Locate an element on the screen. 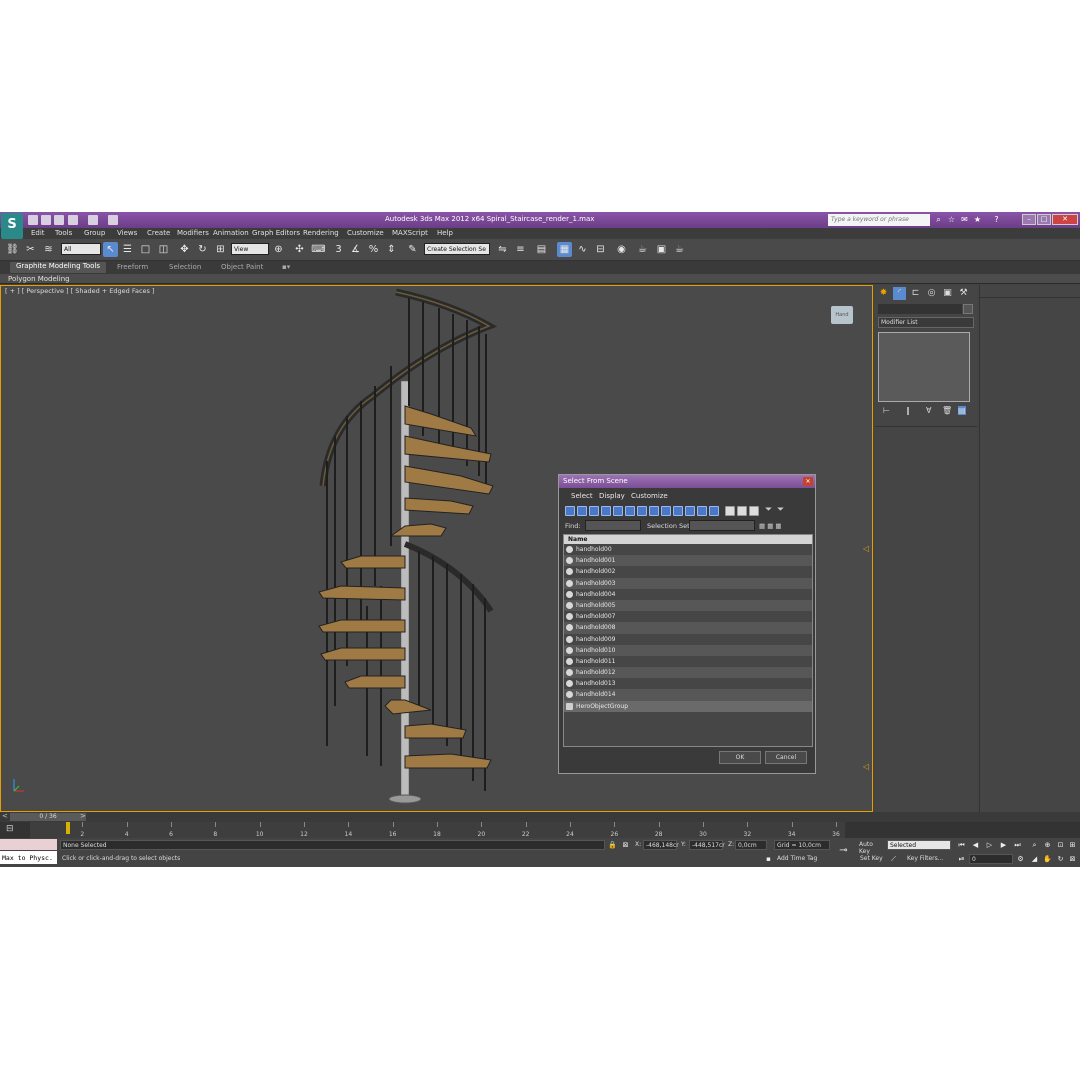 The image size is (1080, 1080). keyframe-marker is located at coordinates (68, 828).